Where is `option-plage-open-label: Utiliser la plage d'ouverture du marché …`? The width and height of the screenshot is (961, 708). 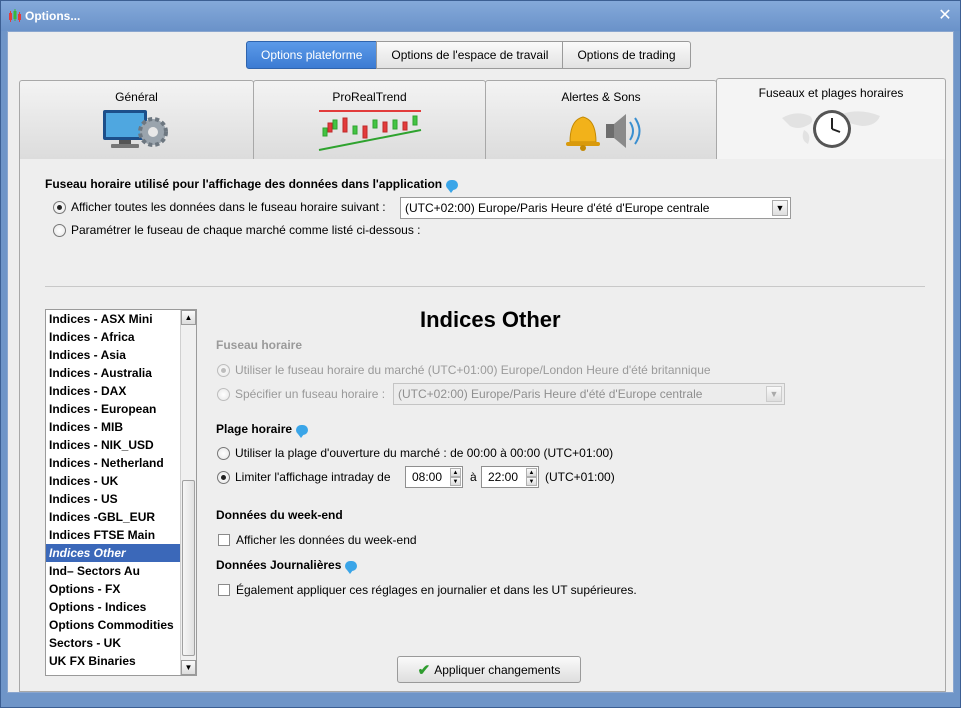 option-plage-open-label: Utiliser la plage d'ouverture du marché … is located at coordinates (424, 453).